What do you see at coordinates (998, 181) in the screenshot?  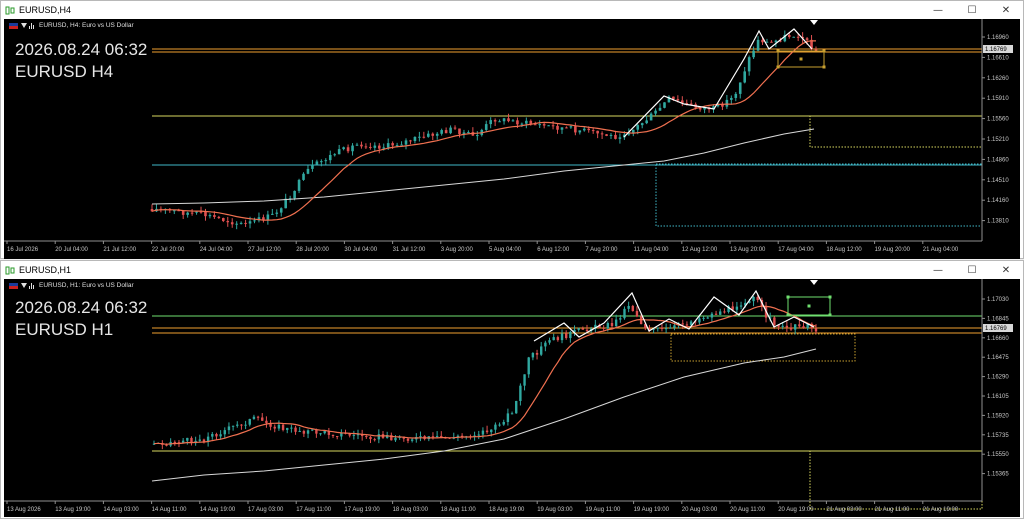 I see `price-axis-label: 1.14510` at bounding box center [998, 181].